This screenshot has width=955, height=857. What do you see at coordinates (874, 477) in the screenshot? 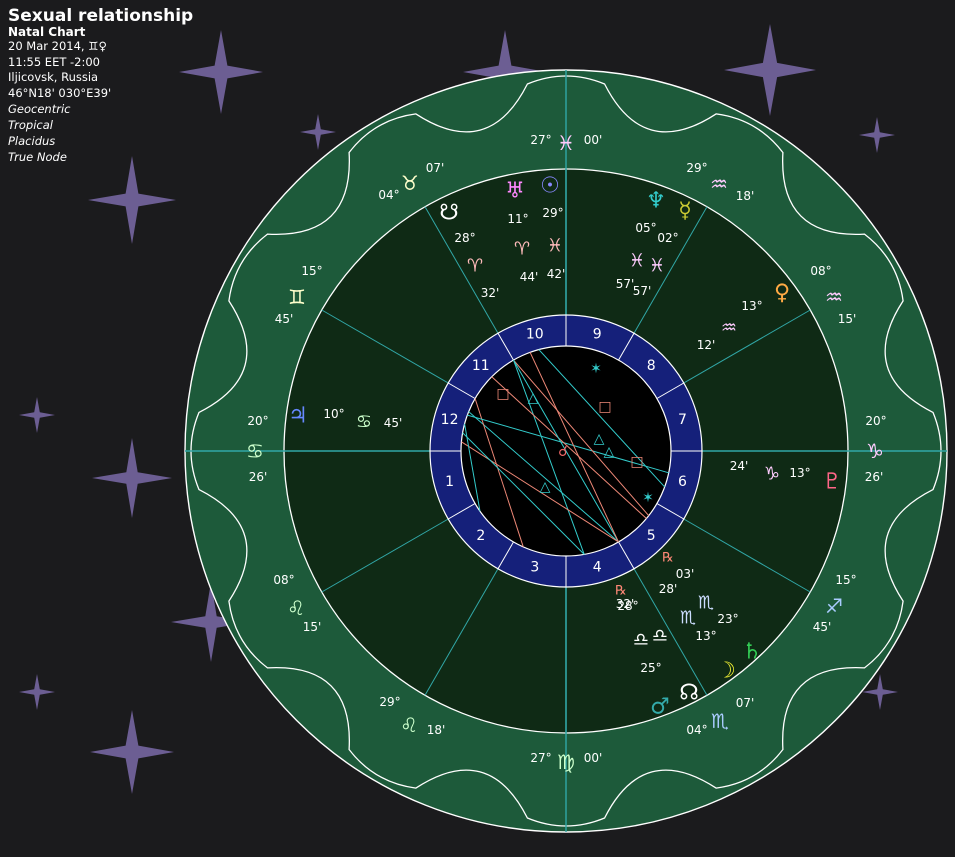
I see `house-cusp-7-min: 26'` at bounding box center [874, 477].